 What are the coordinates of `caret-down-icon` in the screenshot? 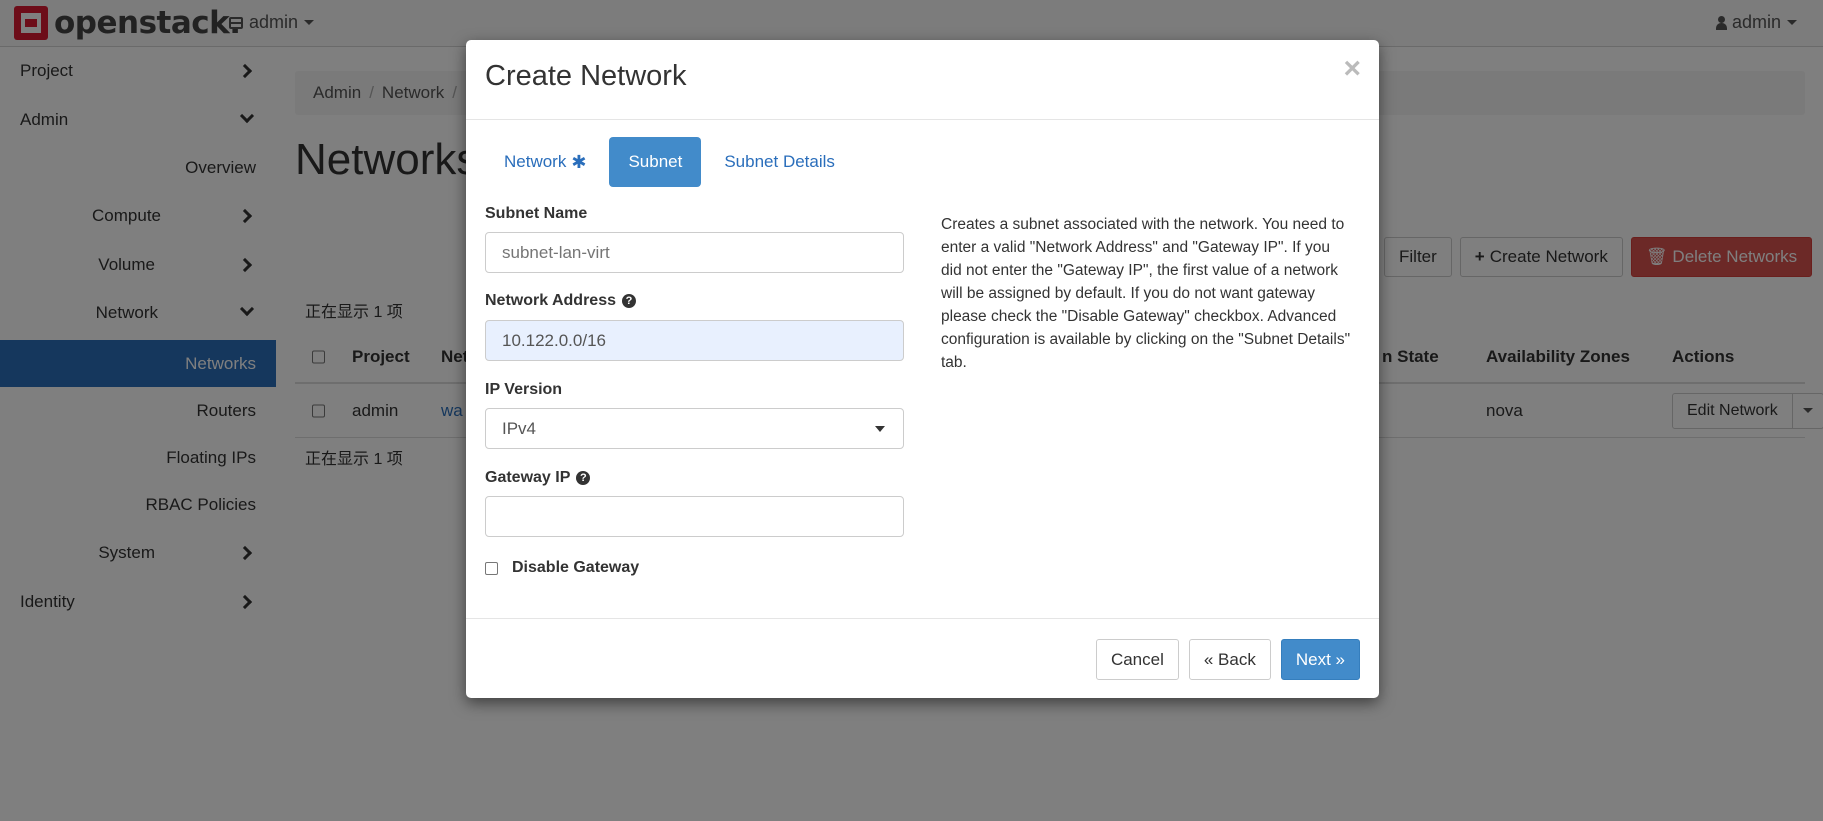 It's located at (880, 429).